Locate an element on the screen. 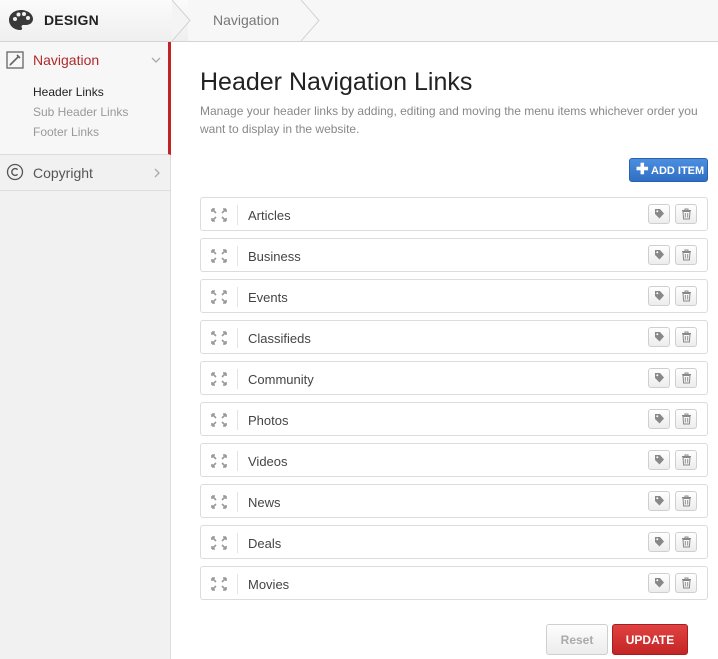  link-label: Business is located at coordinates (274, 256).